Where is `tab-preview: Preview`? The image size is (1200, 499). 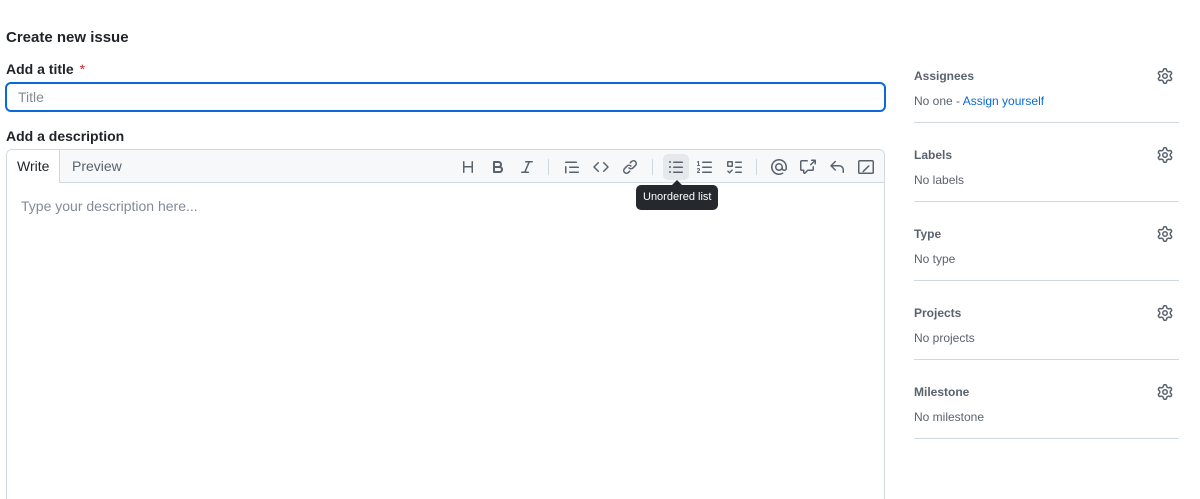
tab-preview: Preview is located at coordinates (97, 166).